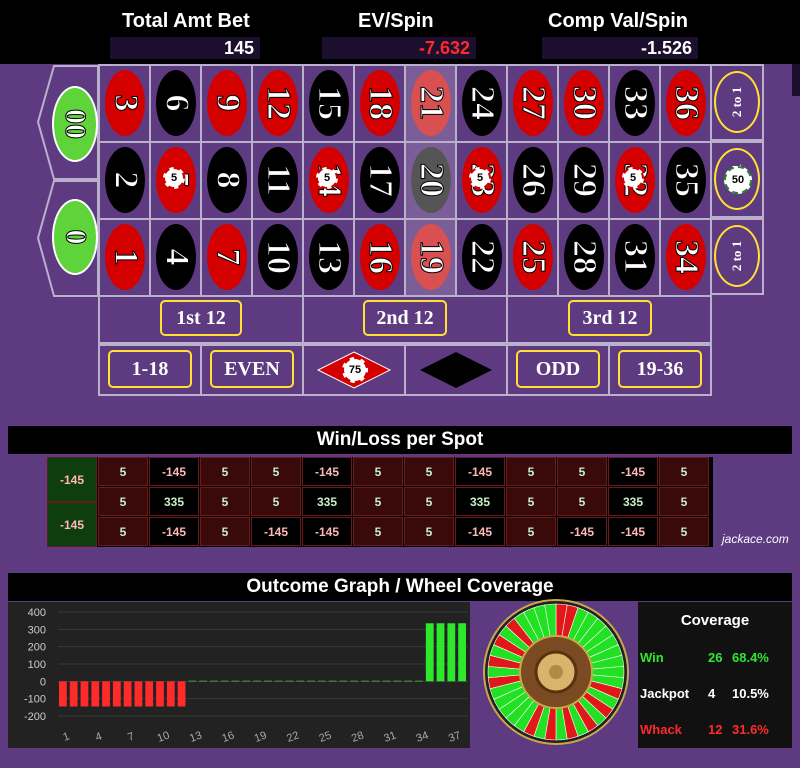 The width and height of the screenshot is (800, 768). What do you see at coordinates (186, 21) in the screenshot?
I see `total-bet-label: Total Amt Bet` at bounding box center [186, 21].